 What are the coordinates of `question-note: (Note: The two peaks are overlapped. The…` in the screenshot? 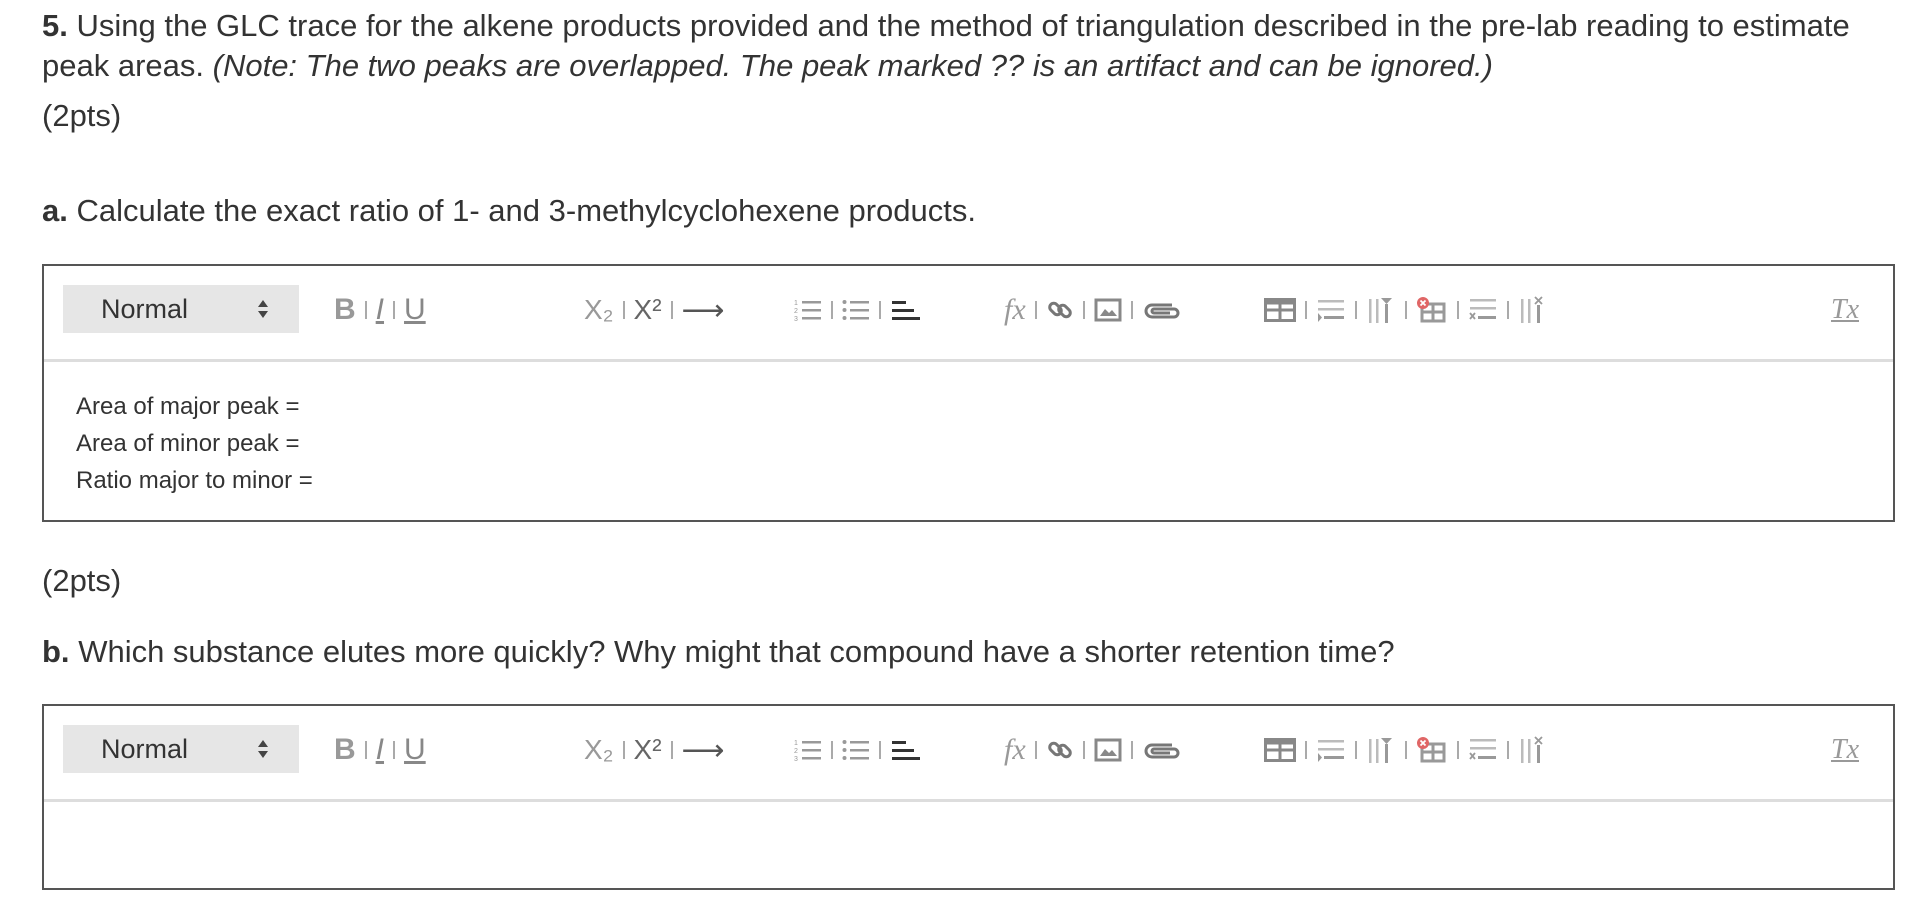 It's located at (852, 65).